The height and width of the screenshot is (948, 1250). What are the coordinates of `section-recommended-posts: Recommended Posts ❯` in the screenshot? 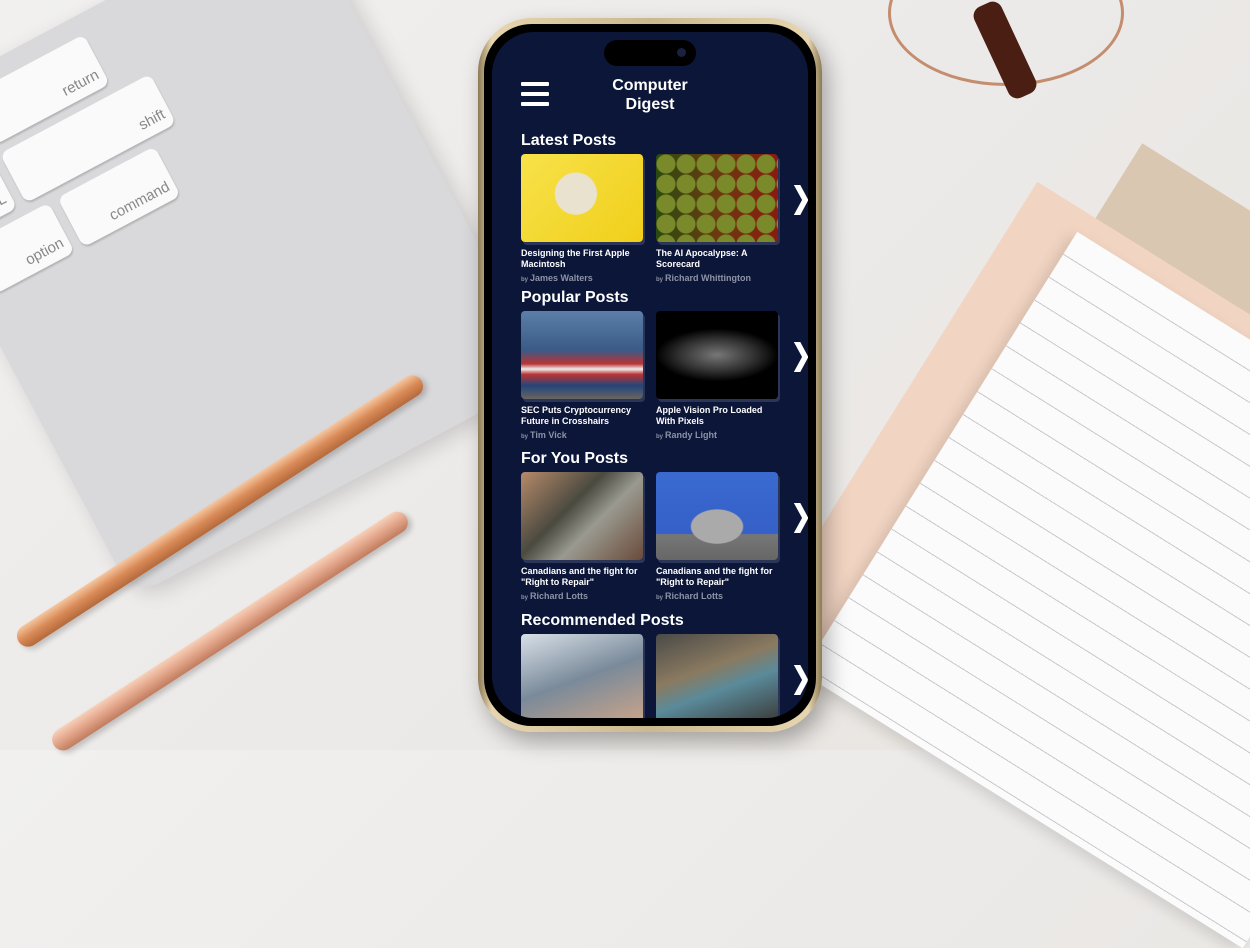 It's located at (664, 665).